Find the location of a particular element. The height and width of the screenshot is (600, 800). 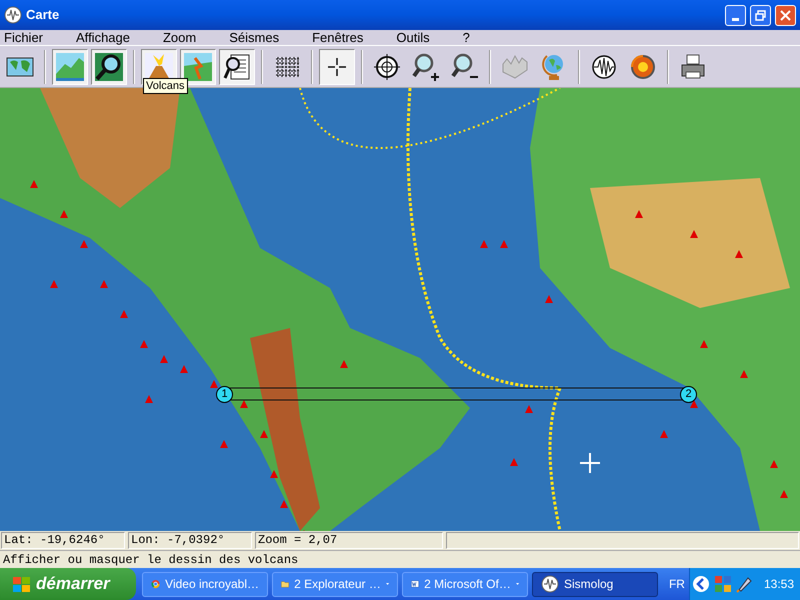

menu-item: ? is located at coordinates (466, 37).